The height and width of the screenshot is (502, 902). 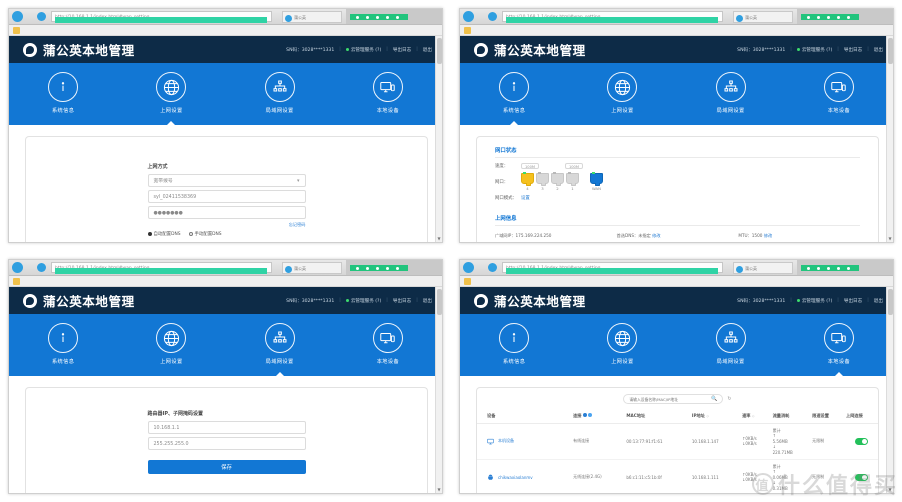 What do you see at coordinates (542, 181) in the screenshot?
I see `port-3: 3` at bounding box center [542, 181].